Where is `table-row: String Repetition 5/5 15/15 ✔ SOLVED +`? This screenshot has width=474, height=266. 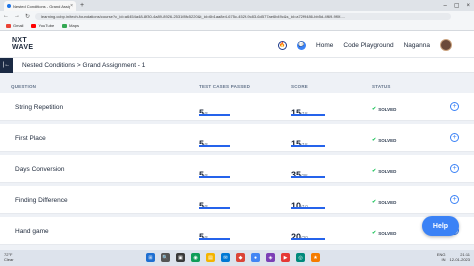
table-row: String Repetition 5/5 15/15 ✔ SOLVED + is located at coordinates (237, 107).